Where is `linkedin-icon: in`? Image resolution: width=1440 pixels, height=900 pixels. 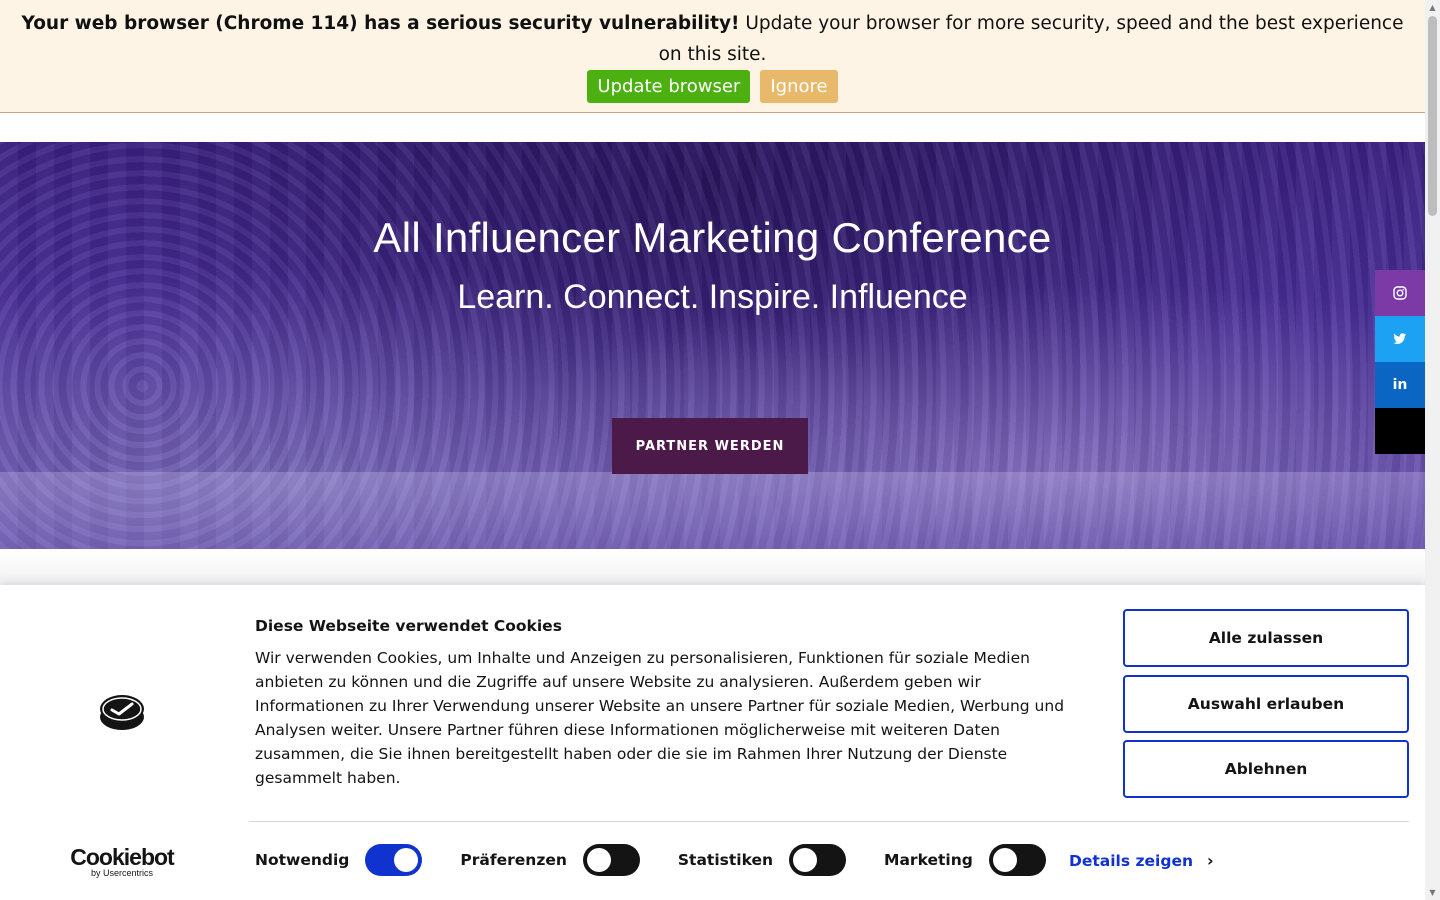 linkedin-icon: in is located at coordinates (1400, 385).